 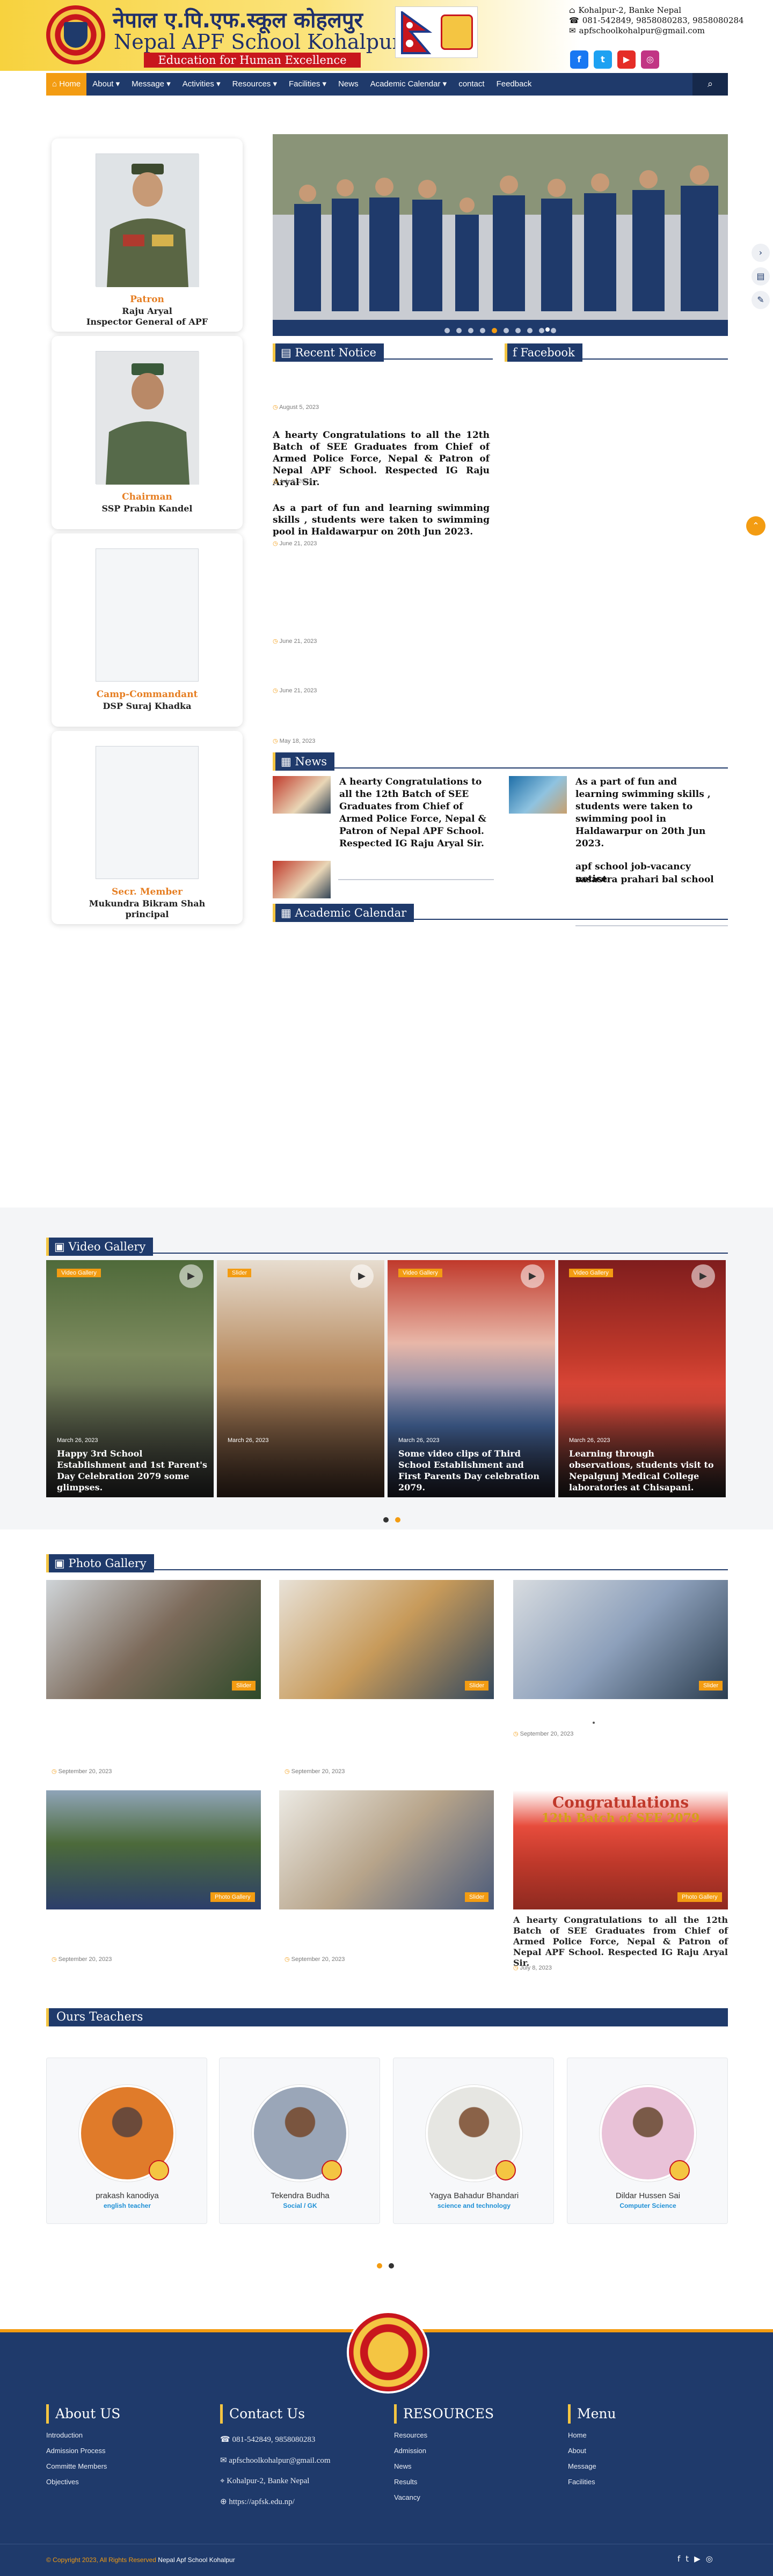 What do you see at coordinates (761, 300) in the screenshot?
I see `edit-icon: ✎` at bounding box center [761, 300].